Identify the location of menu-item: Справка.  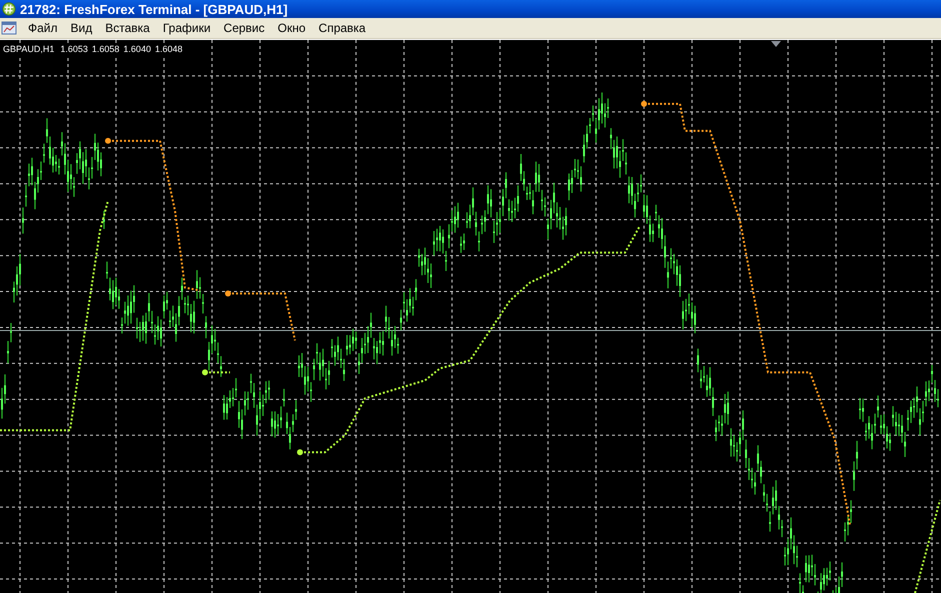
(344, 28).